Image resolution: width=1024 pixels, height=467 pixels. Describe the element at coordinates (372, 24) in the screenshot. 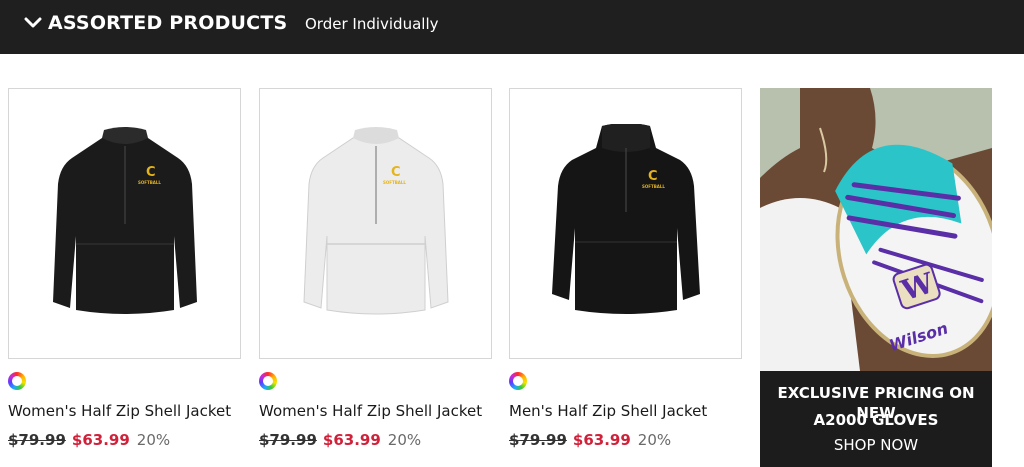

I see `order-individually-link: Order Individually` at that location.